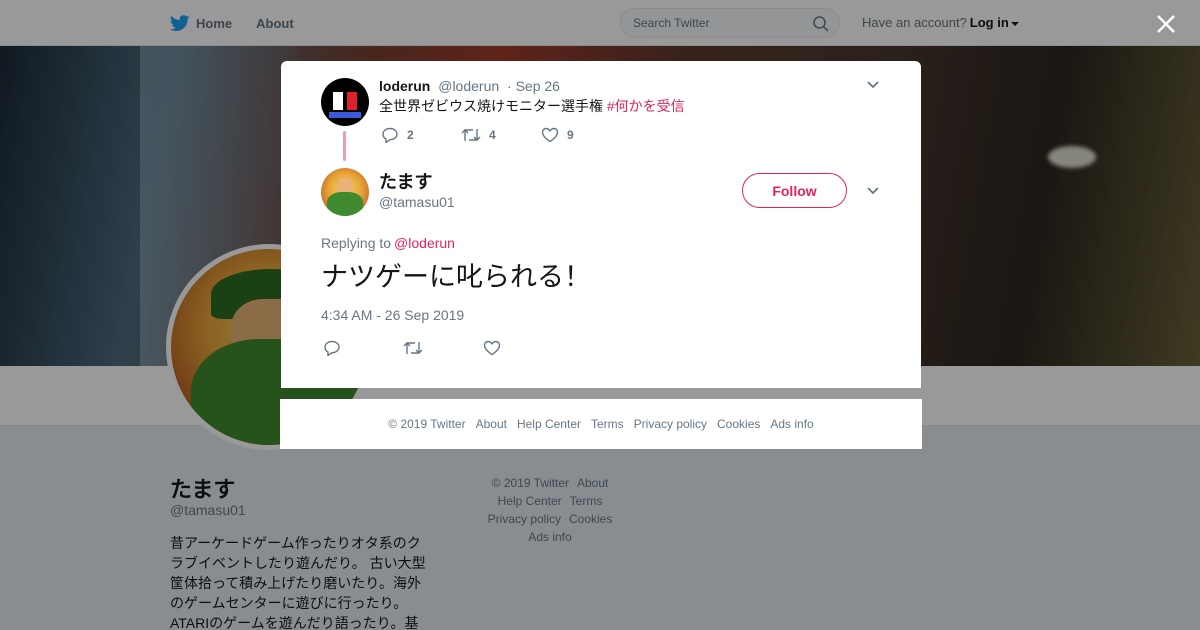 The width and height of the screenshot is (1200, 630). I want to click on reply-count: 2, so click(410, 135).